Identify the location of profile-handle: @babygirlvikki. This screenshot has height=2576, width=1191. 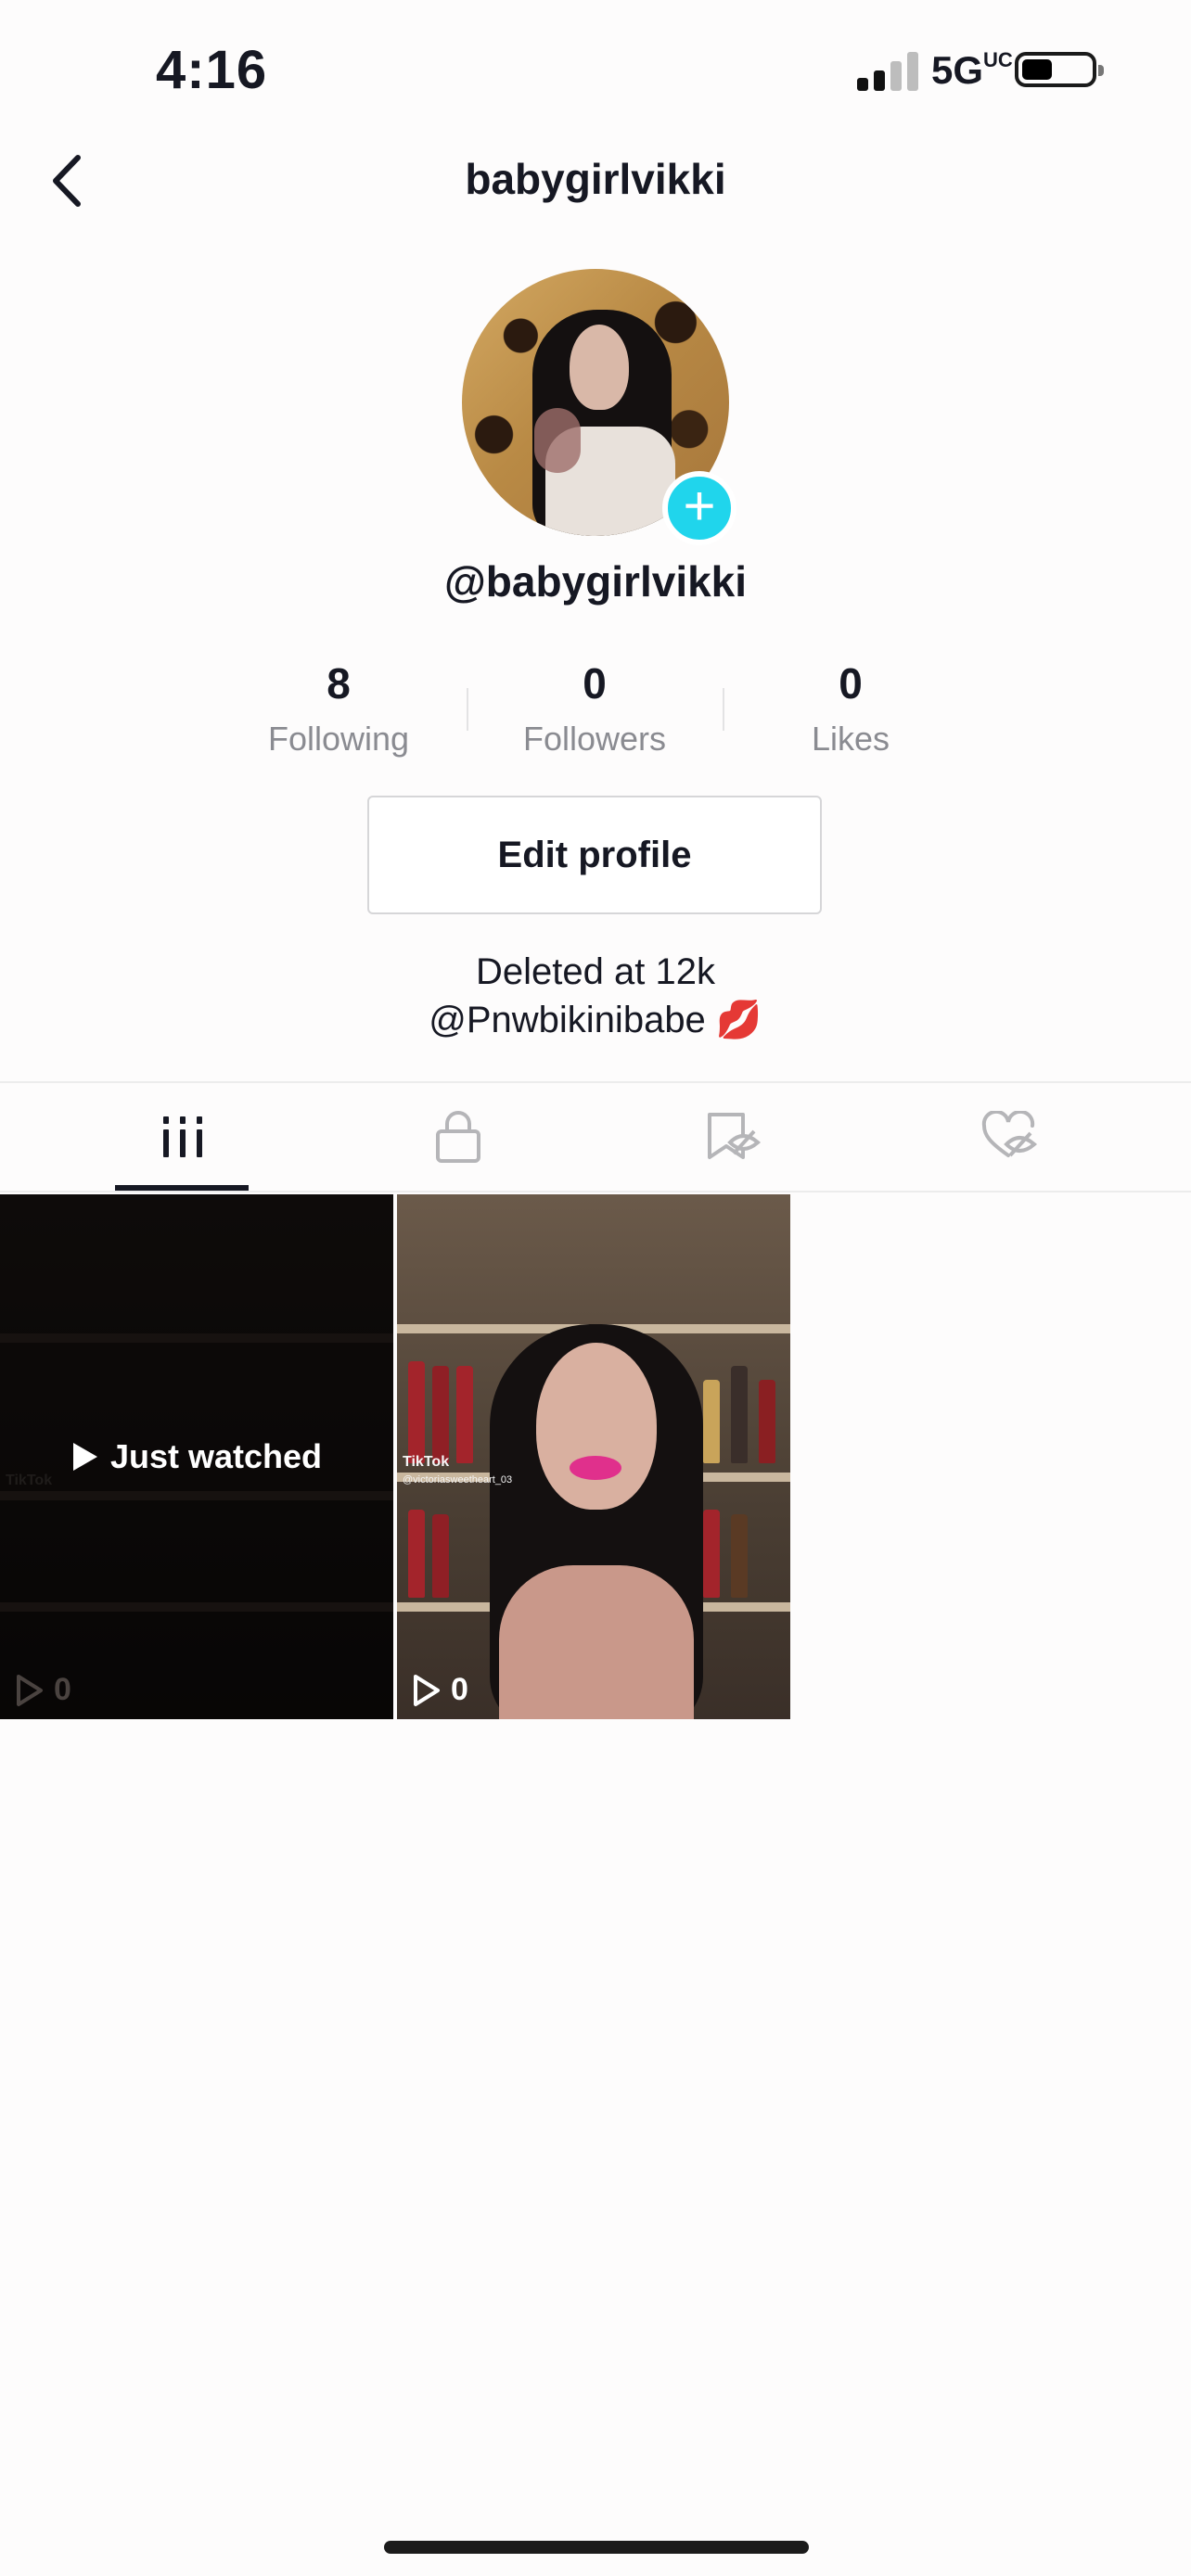
(595, 581).